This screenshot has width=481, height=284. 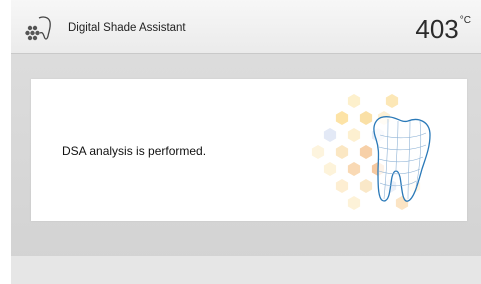 What do you see at coordinates (246, 270) in the screenshot?
I see `footer-bar` at bounding box center [246, 270].